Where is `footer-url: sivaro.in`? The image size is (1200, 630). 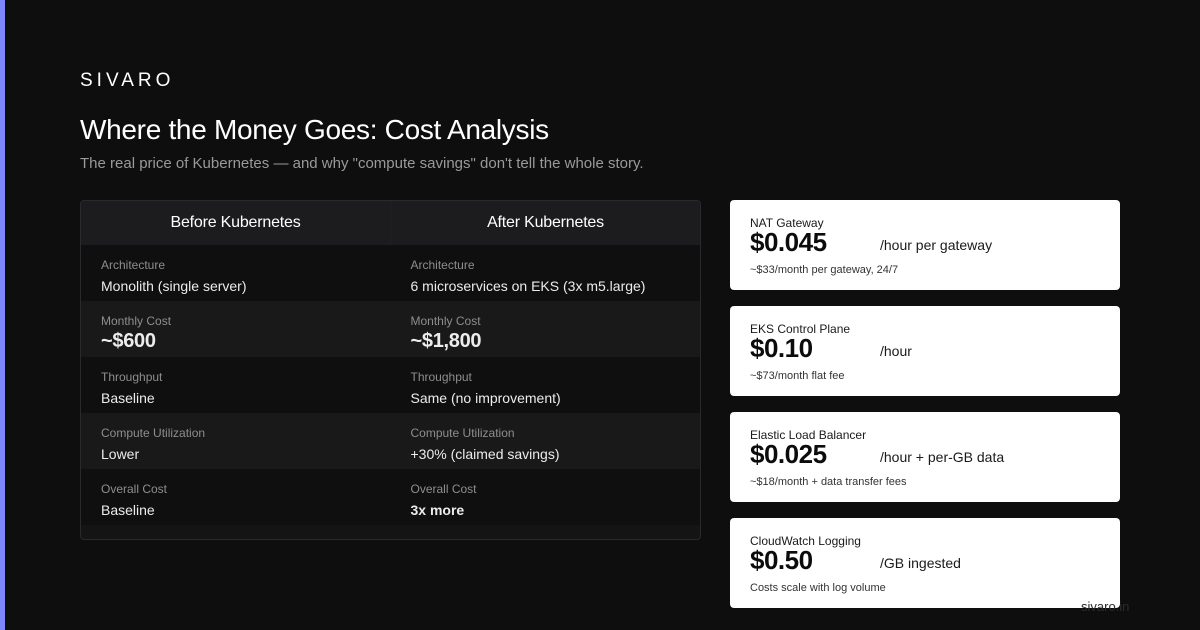
footer-url: sivaro.in is located at coordinates (1105, 606).